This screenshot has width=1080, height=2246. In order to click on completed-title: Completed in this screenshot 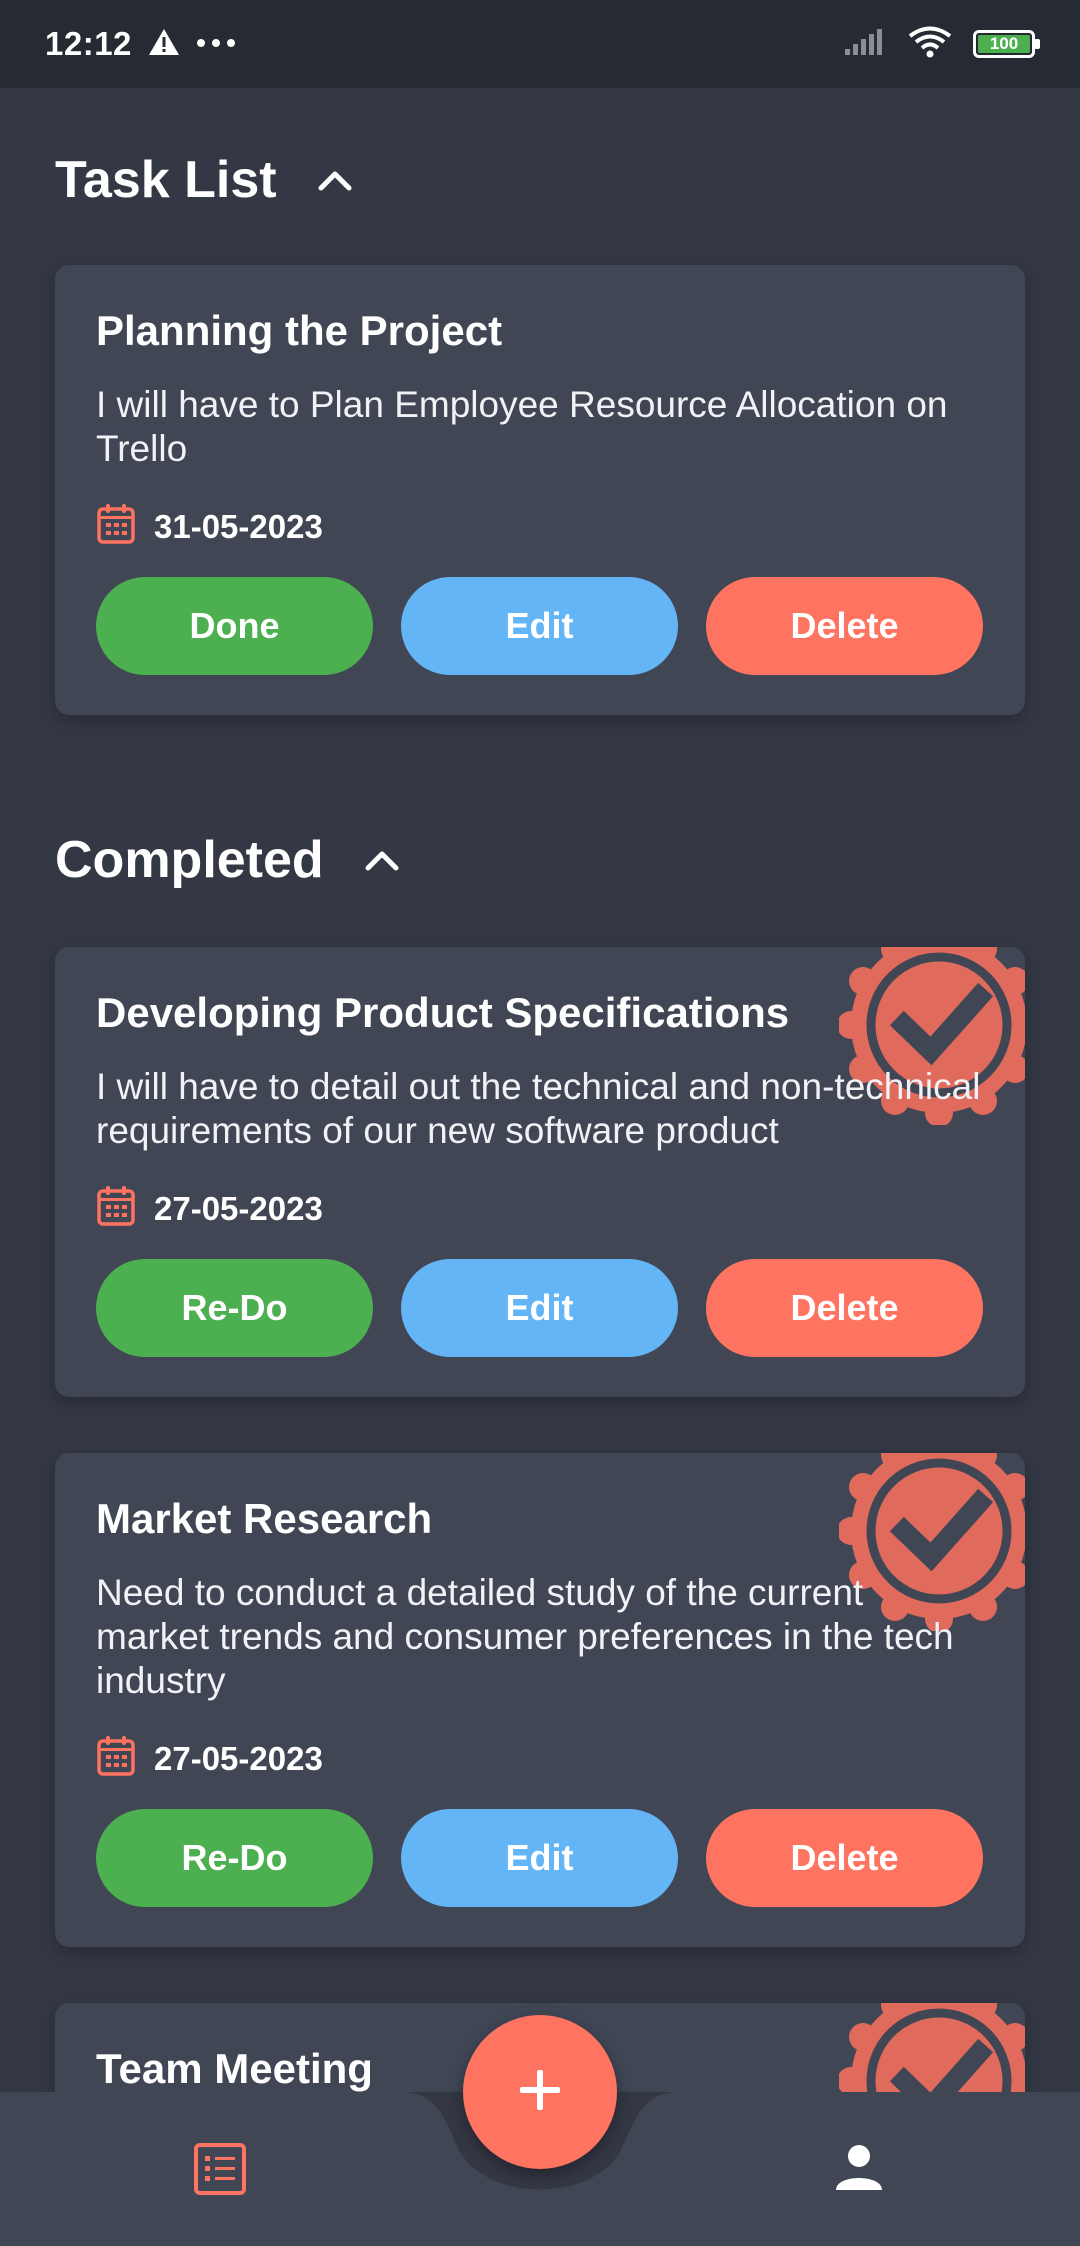, I will do `click(189, 860)`.